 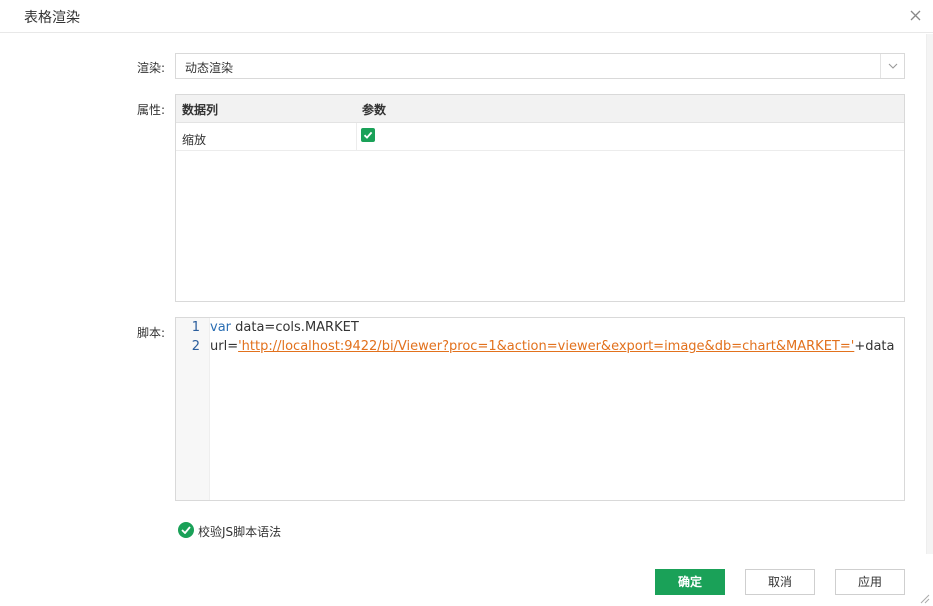 What do you see at coordinates (195, 327) in the screenshot?
I see `line-number: 1` at bounding box center [195, 327].